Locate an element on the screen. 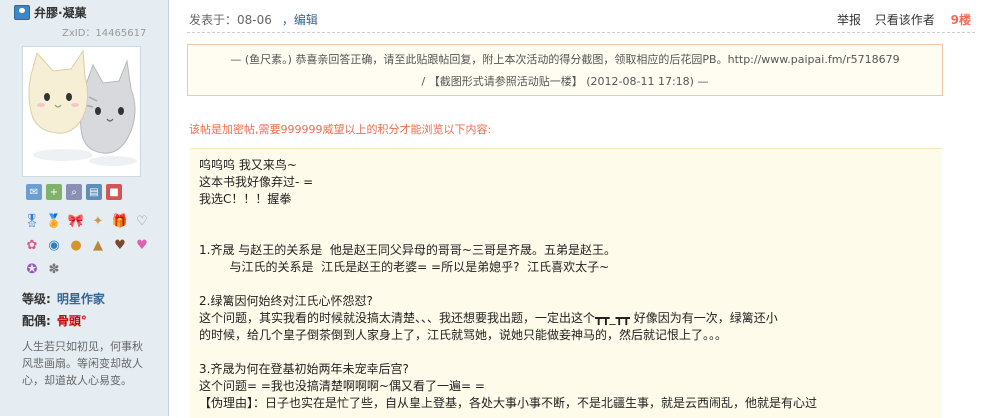  user-status-icon is located at coordinates (22, 12).